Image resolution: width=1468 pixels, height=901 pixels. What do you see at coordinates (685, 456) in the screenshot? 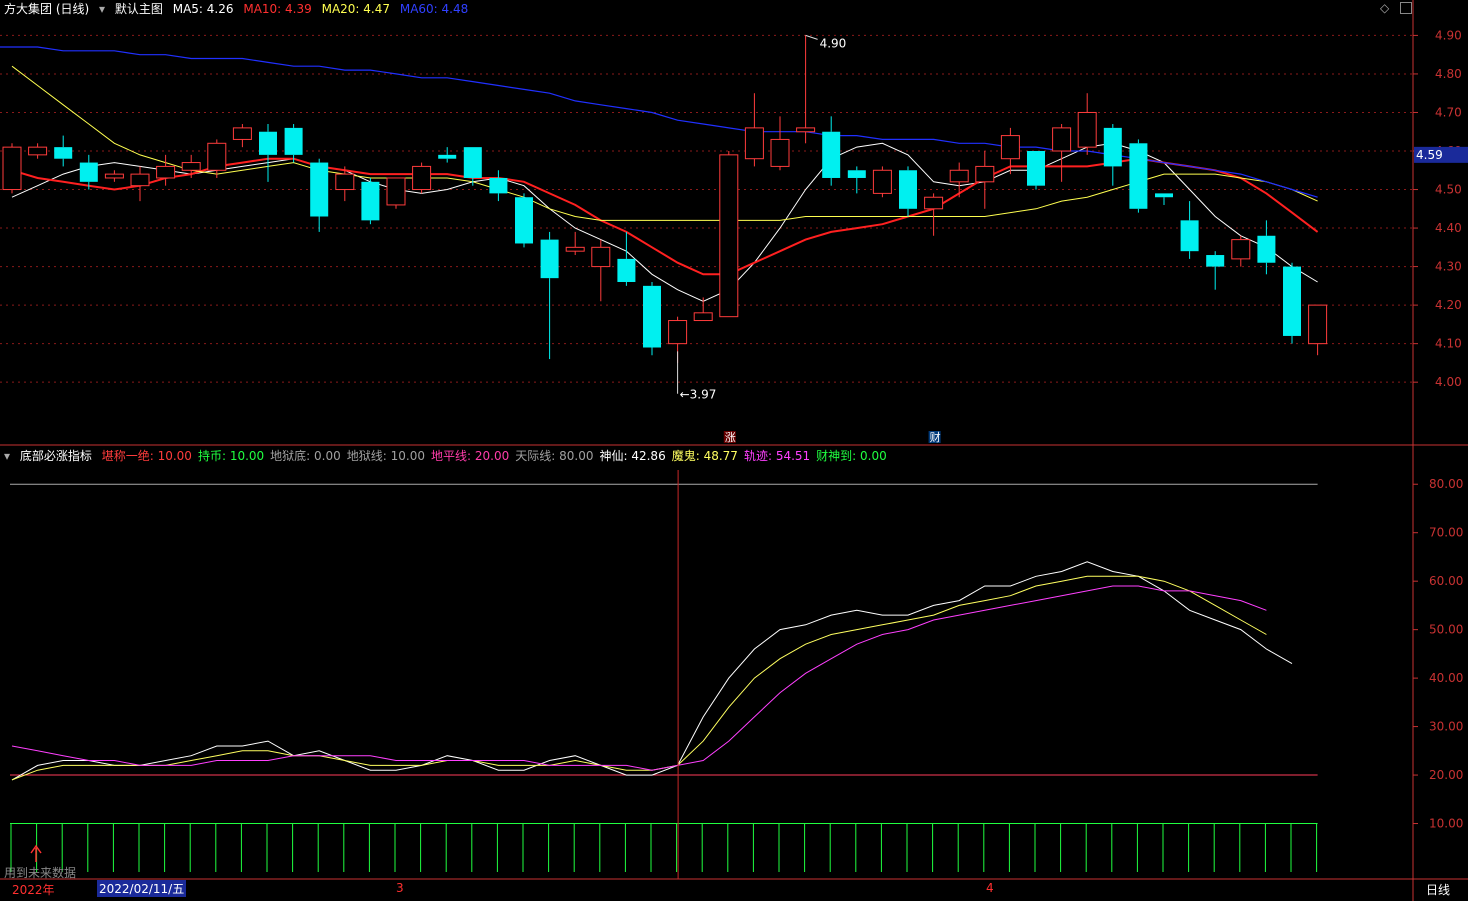
I see `indicator-item-label: 魔鬼:` at bounding box center [685, 456].